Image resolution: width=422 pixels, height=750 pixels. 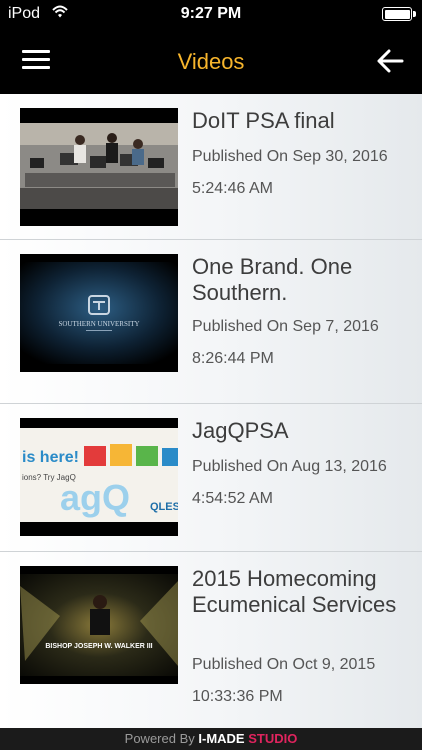 What do you see at coordinates (164, 507) in the screenshot?
I see `thumbnail-text: QLES` at bounding box center [164, 507].